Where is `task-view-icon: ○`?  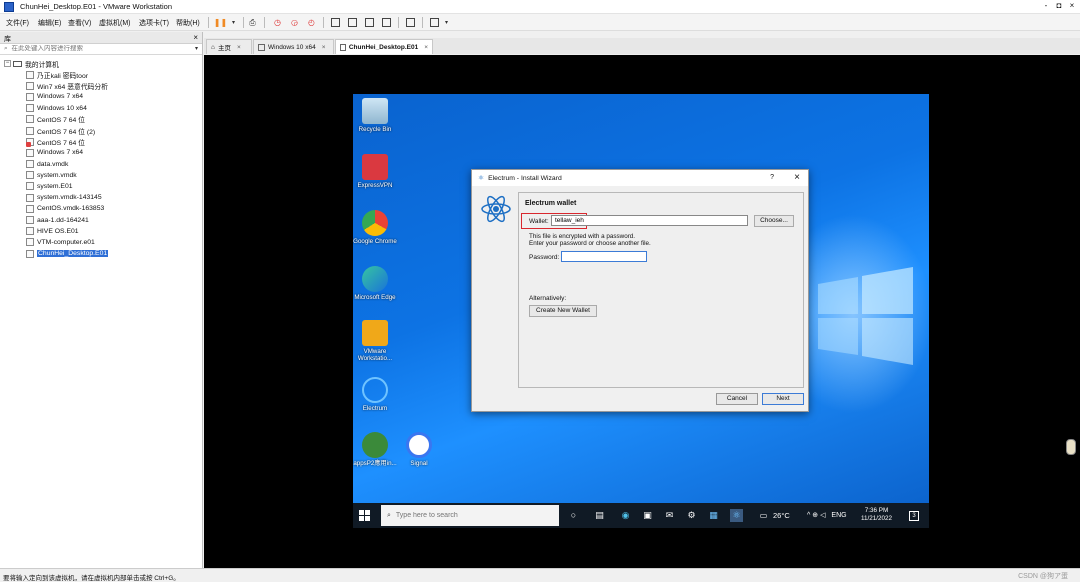
task-view-icon: ○ is located at coordinates (573, 515).